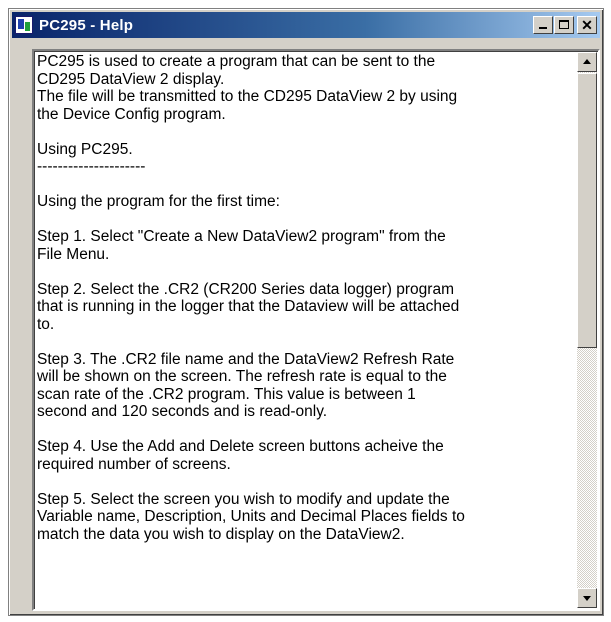 The height and width of the screenshot is (622, 611). I want to click on window-controls: ✕, so click(564, 25).